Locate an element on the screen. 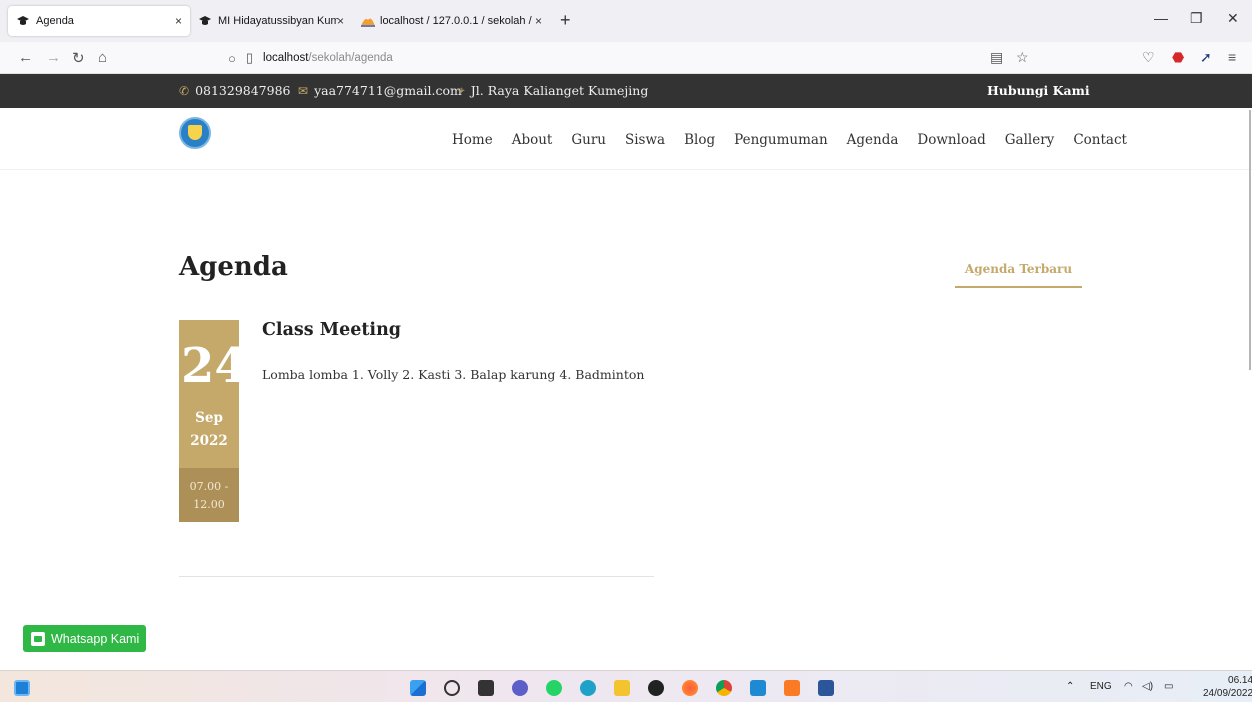  chrome-icon is located at coordinates (724, 688).